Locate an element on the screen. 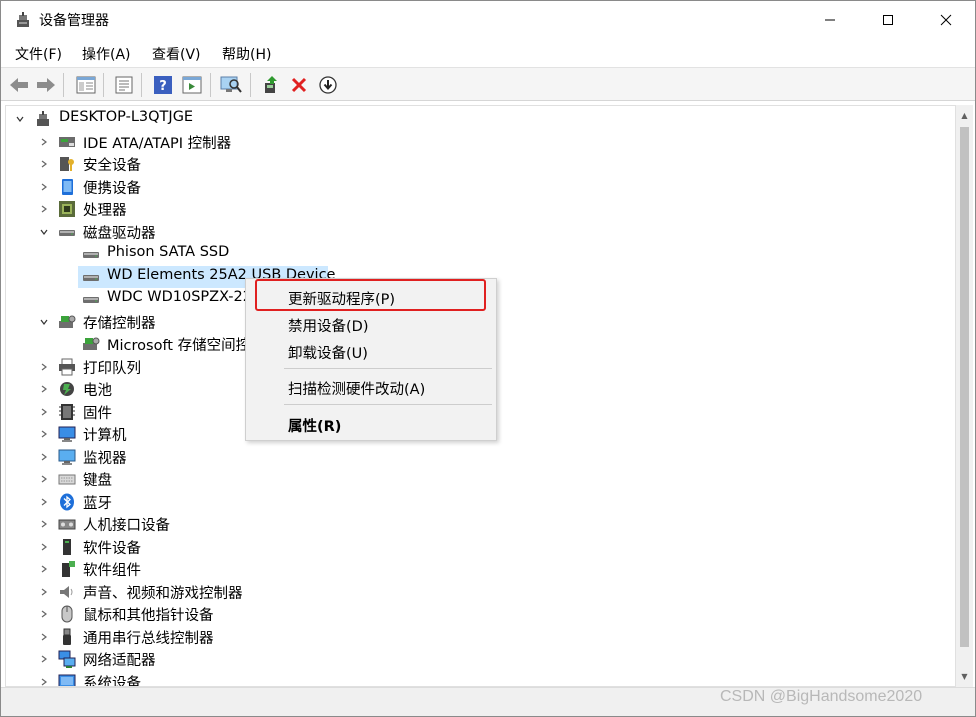  tree-item-network-adapters: 网络适配器 is located at coordinates (136, 659).